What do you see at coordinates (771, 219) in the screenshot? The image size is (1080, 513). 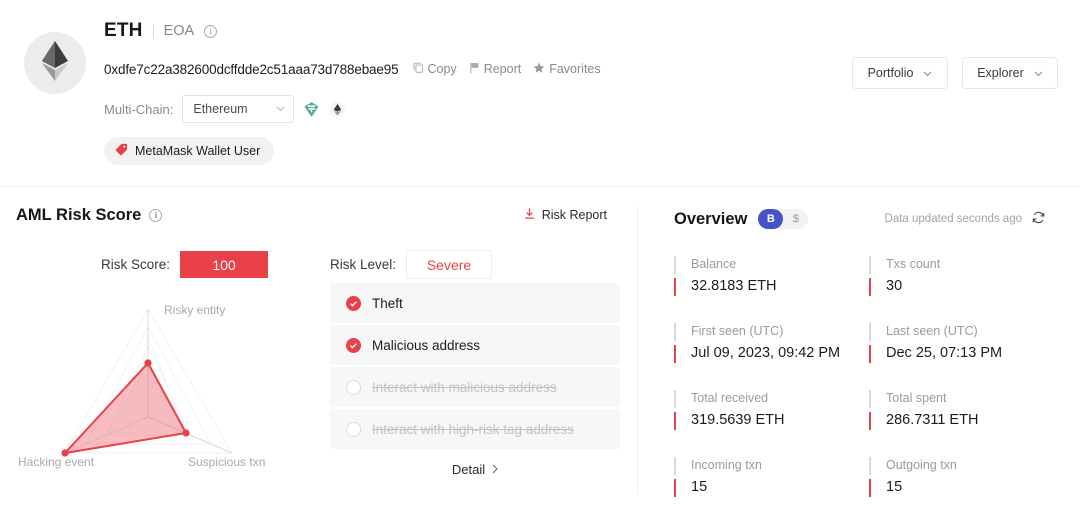 I see `toggle-option-btc: B` at bounding box center [771, 219].